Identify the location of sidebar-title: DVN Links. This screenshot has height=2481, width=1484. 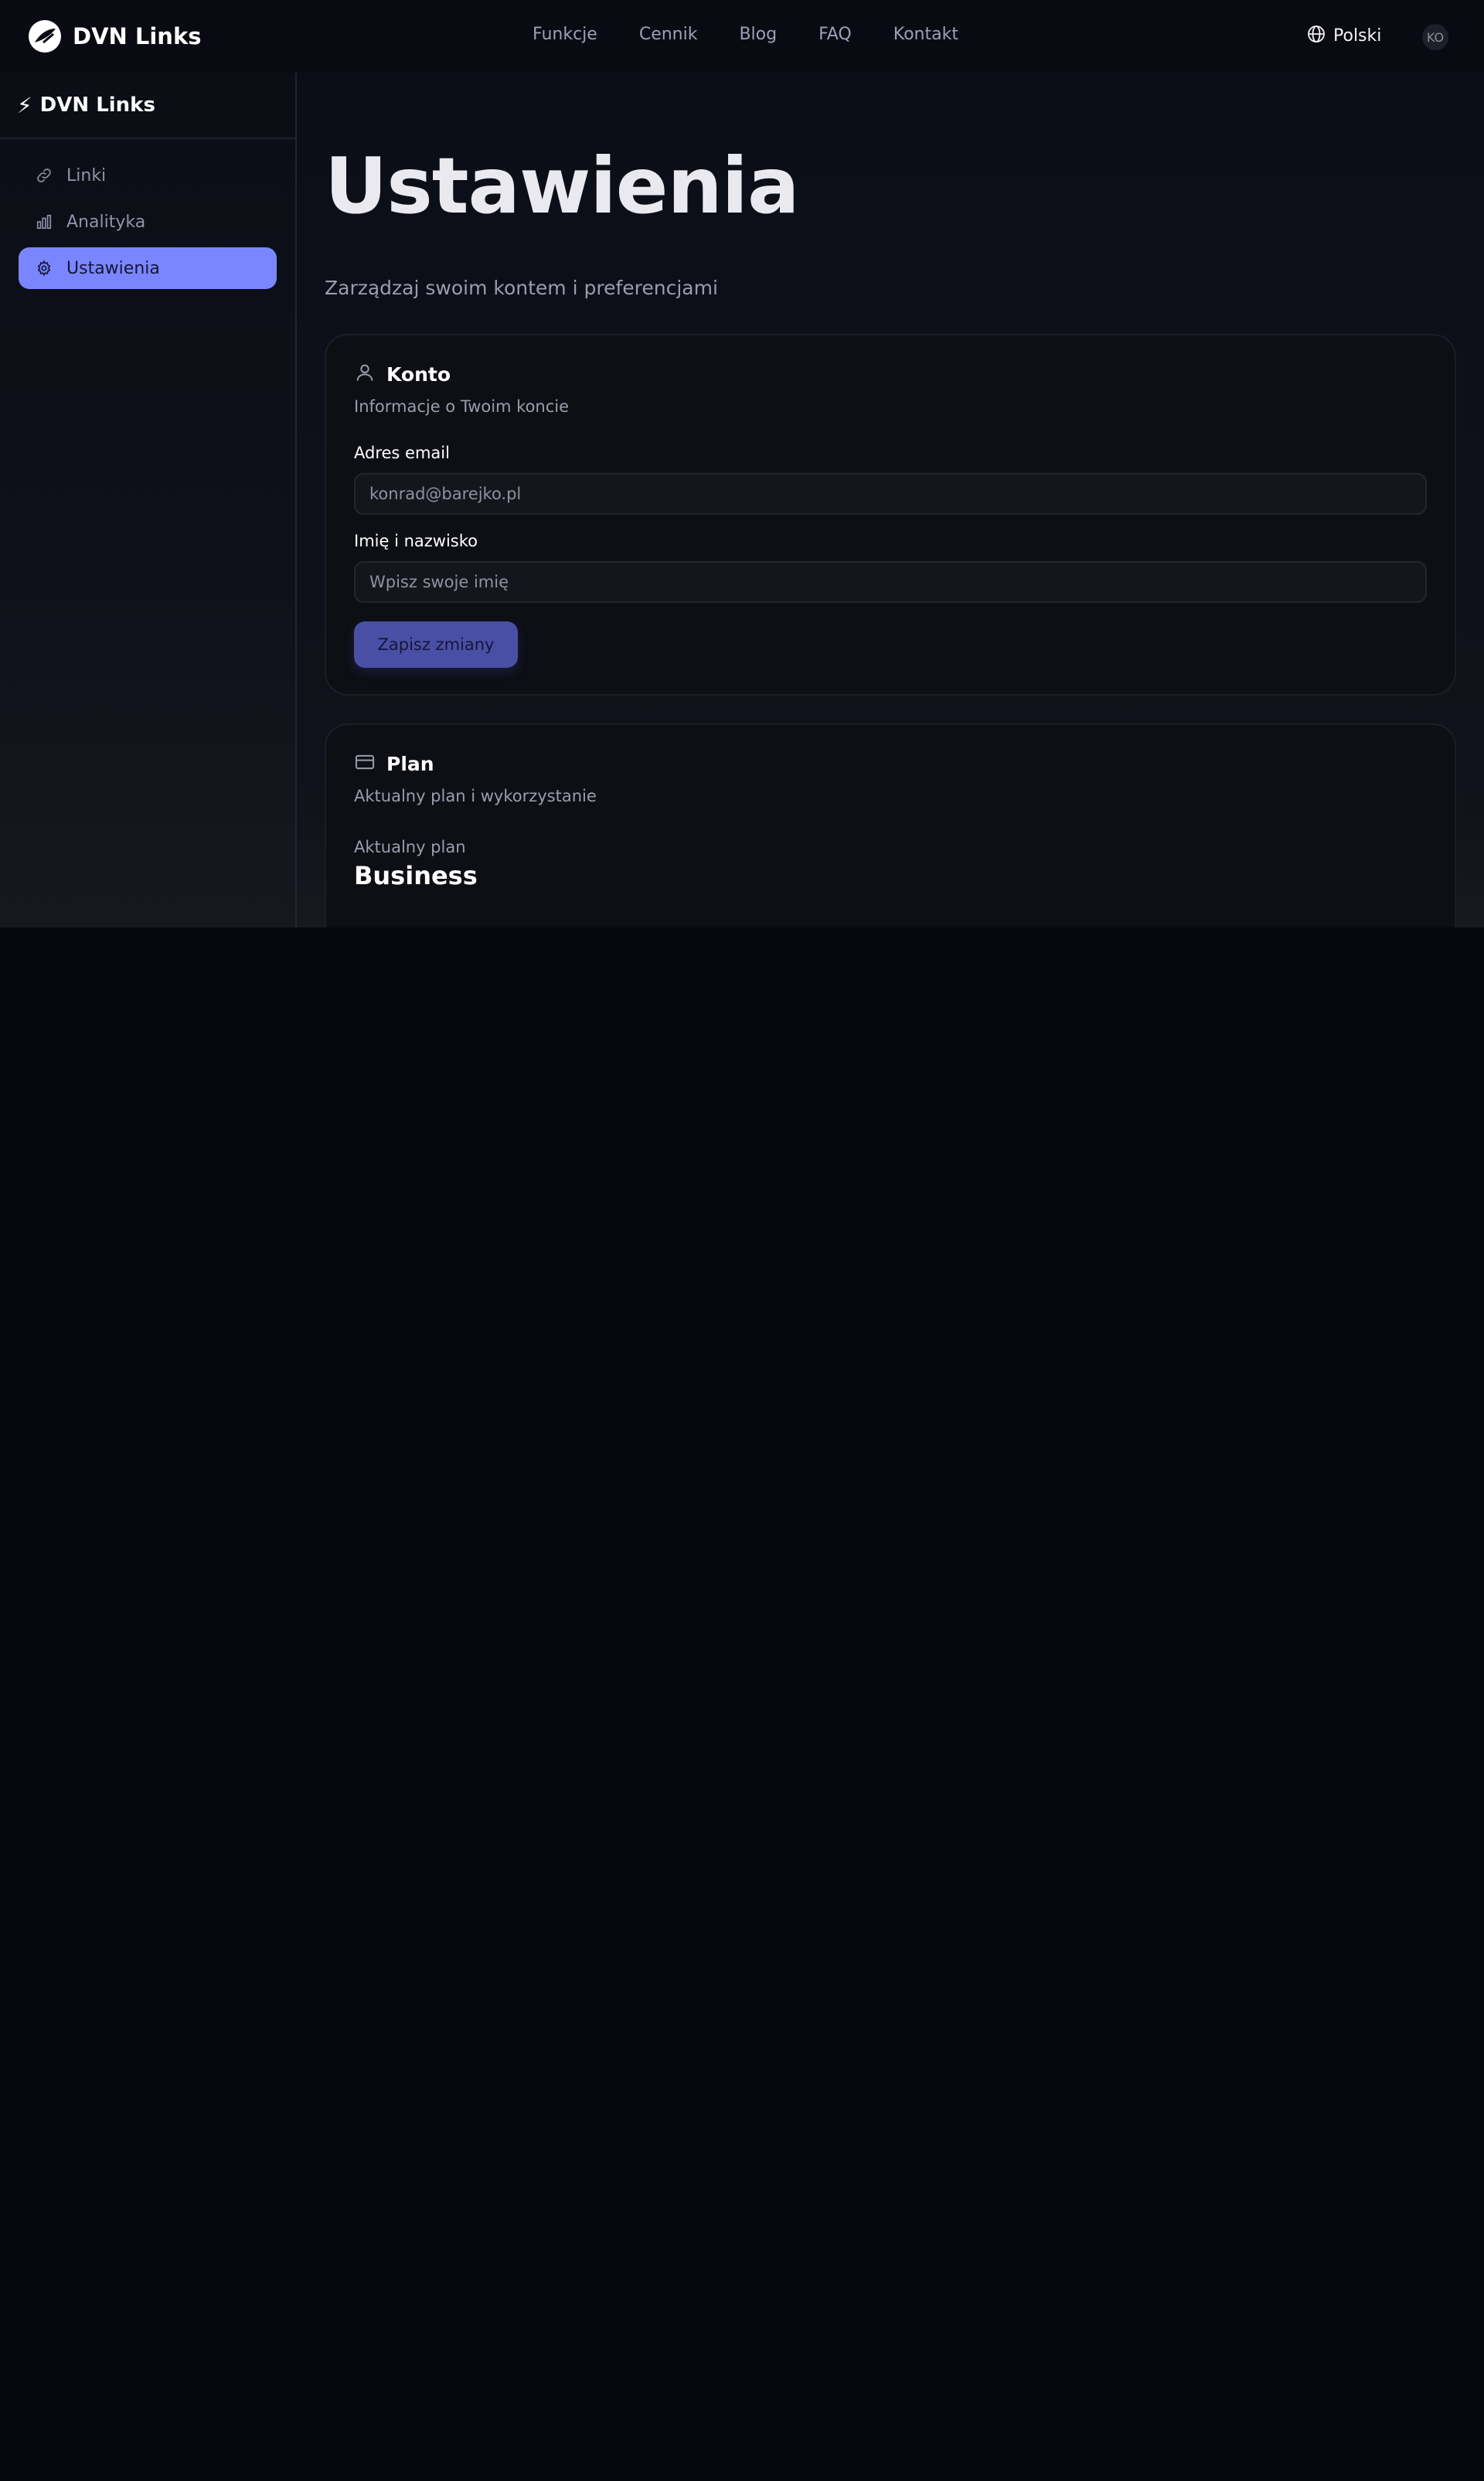
(97, 105).